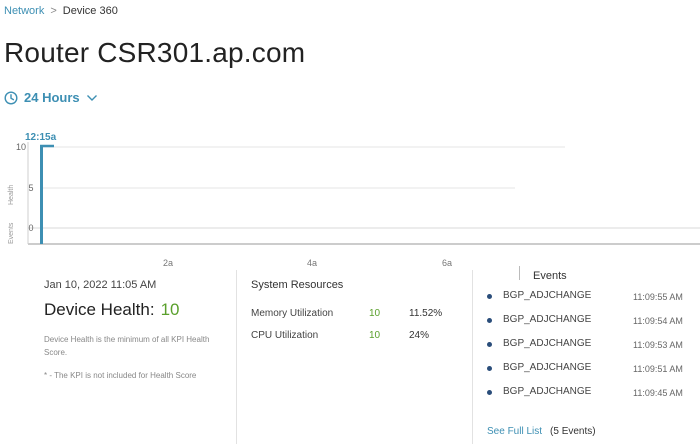  I want to click on x-tick-label: 6a, so click(447, 263).